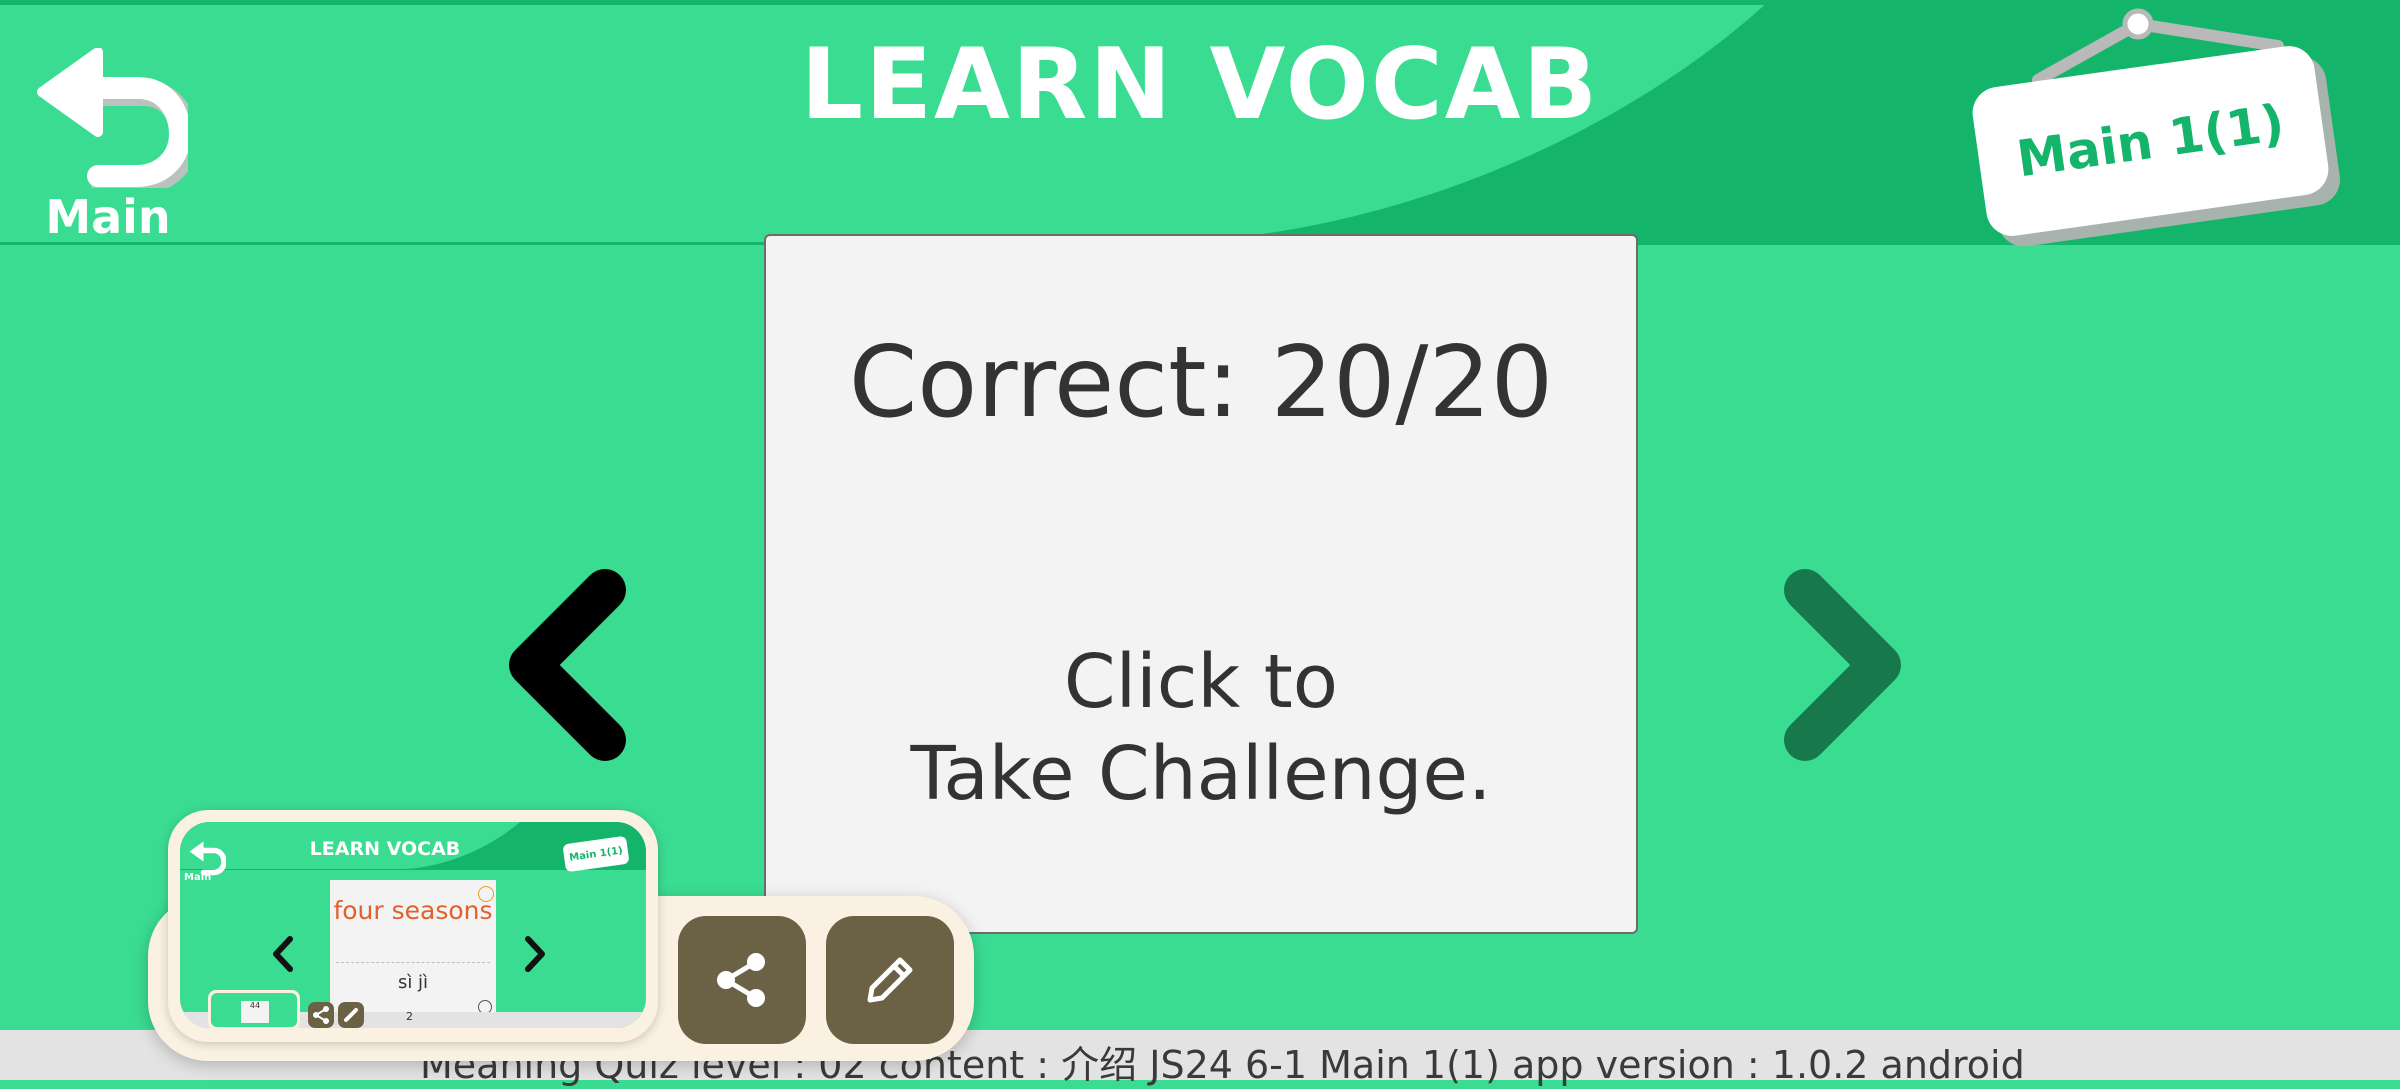  What do you see at coordinates (2150, 141) in the screenshot?
I see `level-badge-text: Main 1(1)` at bounding box center [2150, 141].